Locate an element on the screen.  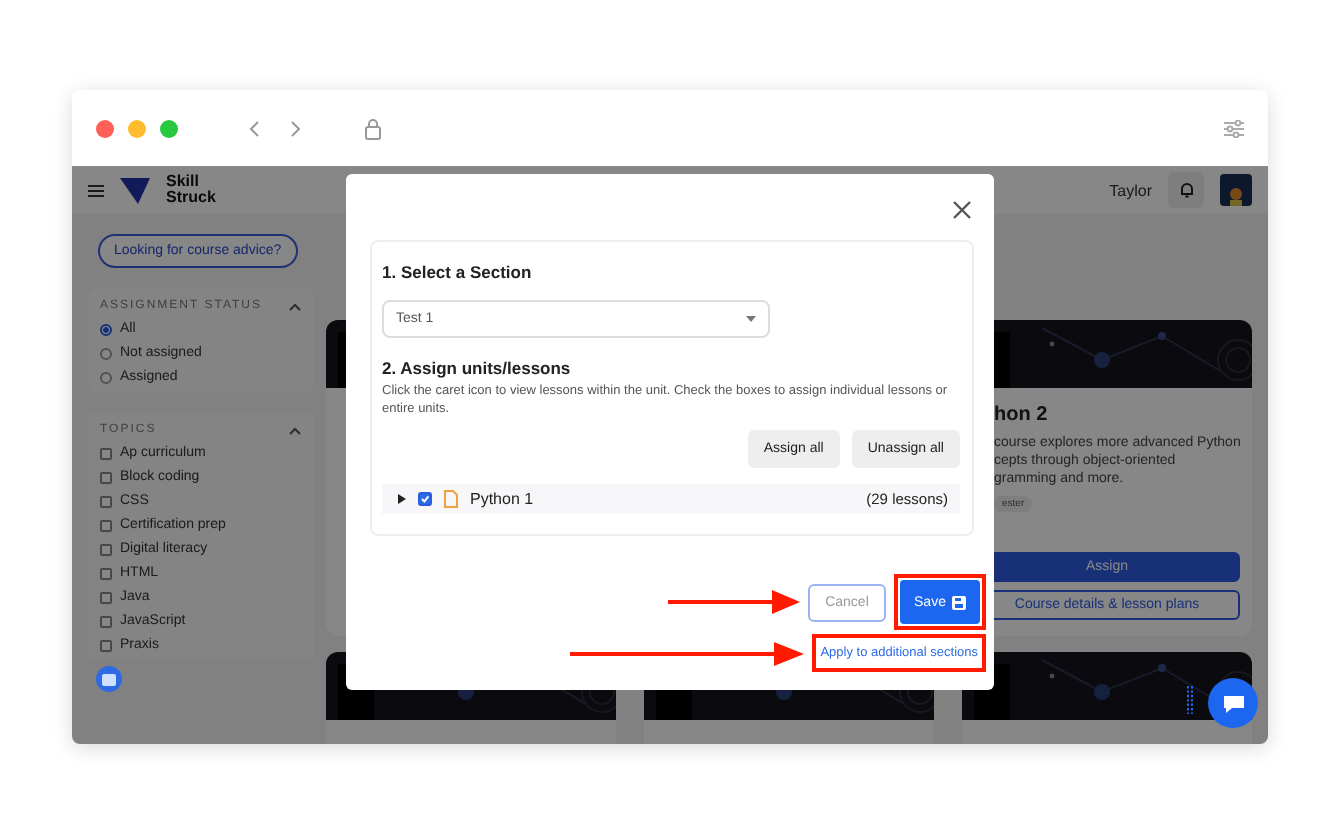
back-icon is located at coordinates (254, 128).